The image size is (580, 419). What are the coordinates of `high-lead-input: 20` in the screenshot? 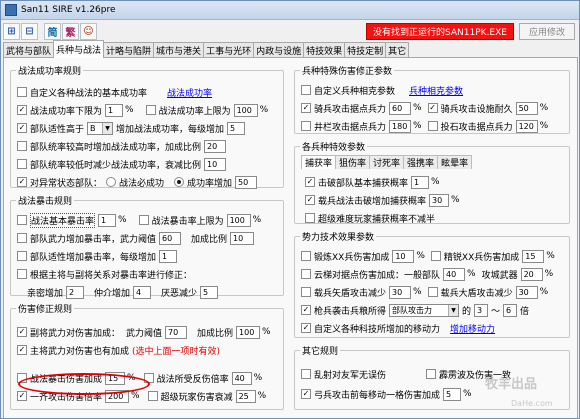 It's located at (215, 146).